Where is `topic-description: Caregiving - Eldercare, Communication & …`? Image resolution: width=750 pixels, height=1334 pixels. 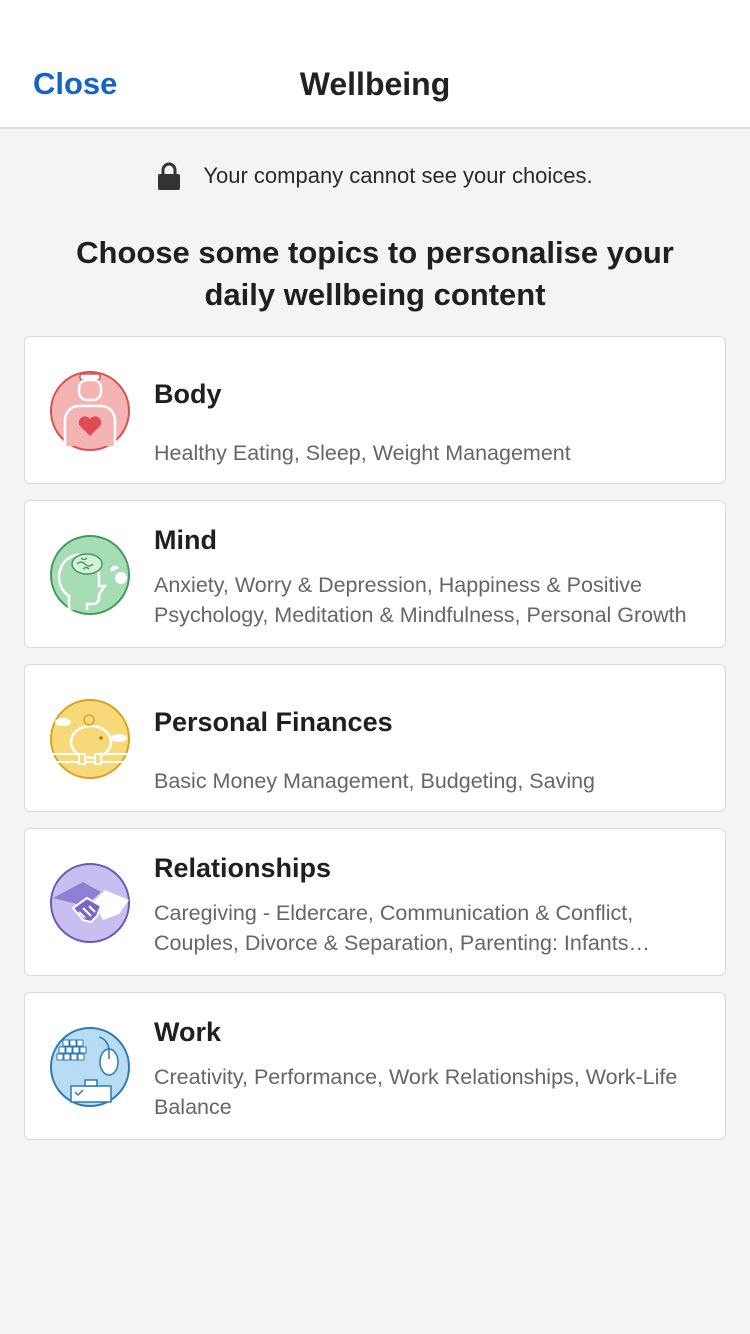 topic-description: Caregiving - Eldercare, Communication & … is located at coordinates (394, 928).